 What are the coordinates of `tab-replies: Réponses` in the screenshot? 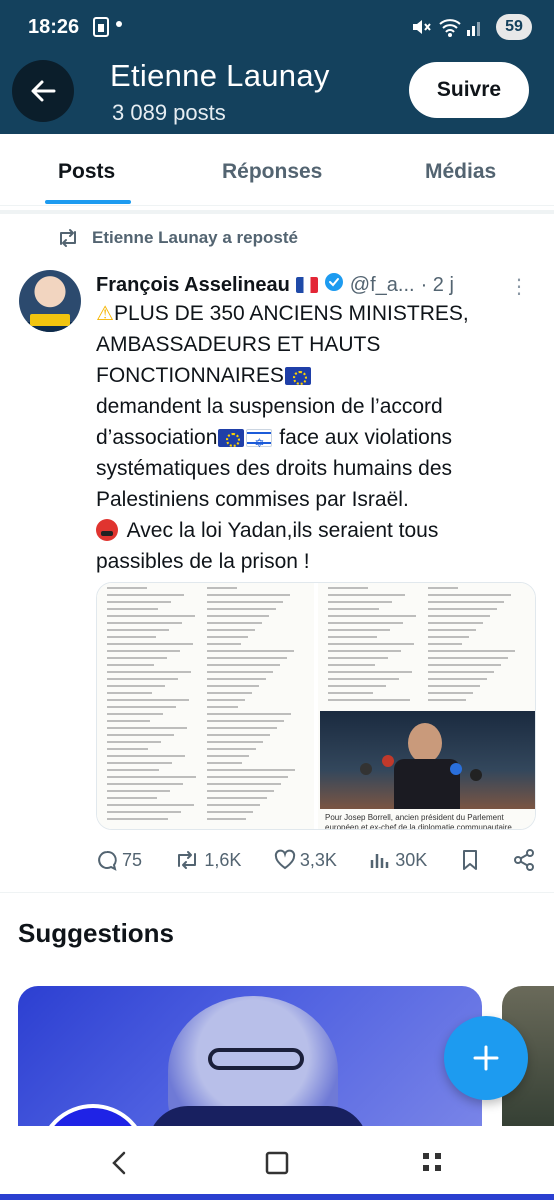 It's located at (272, 172).